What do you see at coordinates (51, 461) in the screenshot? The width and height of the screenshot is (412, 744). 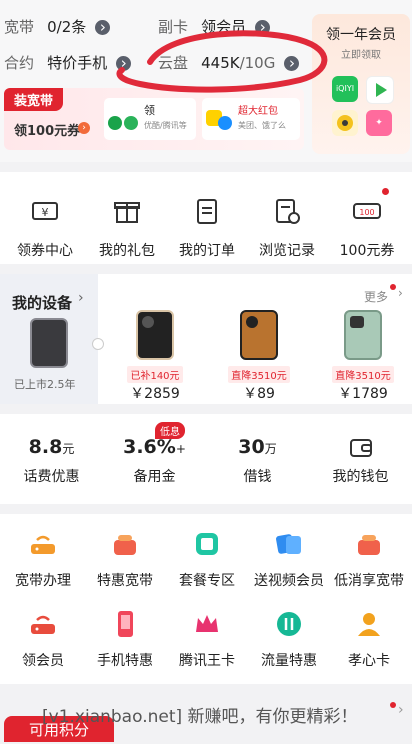 I see `finance-phone-discount: 8.8元 话费优惠` at bounding box center [51, 461].